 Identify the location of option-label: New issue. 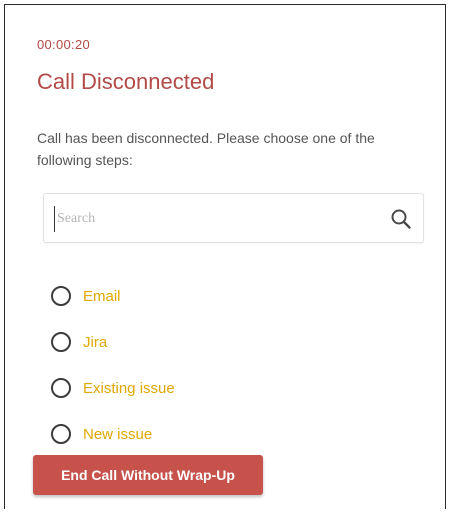
(118, 434).